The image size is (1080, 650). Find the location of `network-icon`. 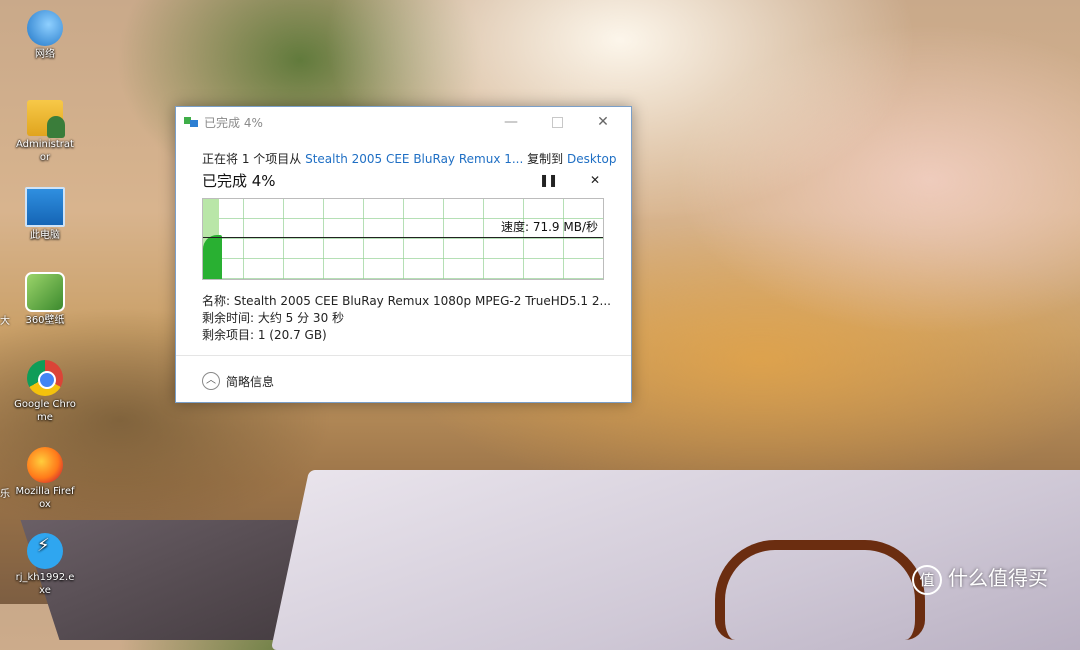

network-icon is located at coordinates (45, 28).